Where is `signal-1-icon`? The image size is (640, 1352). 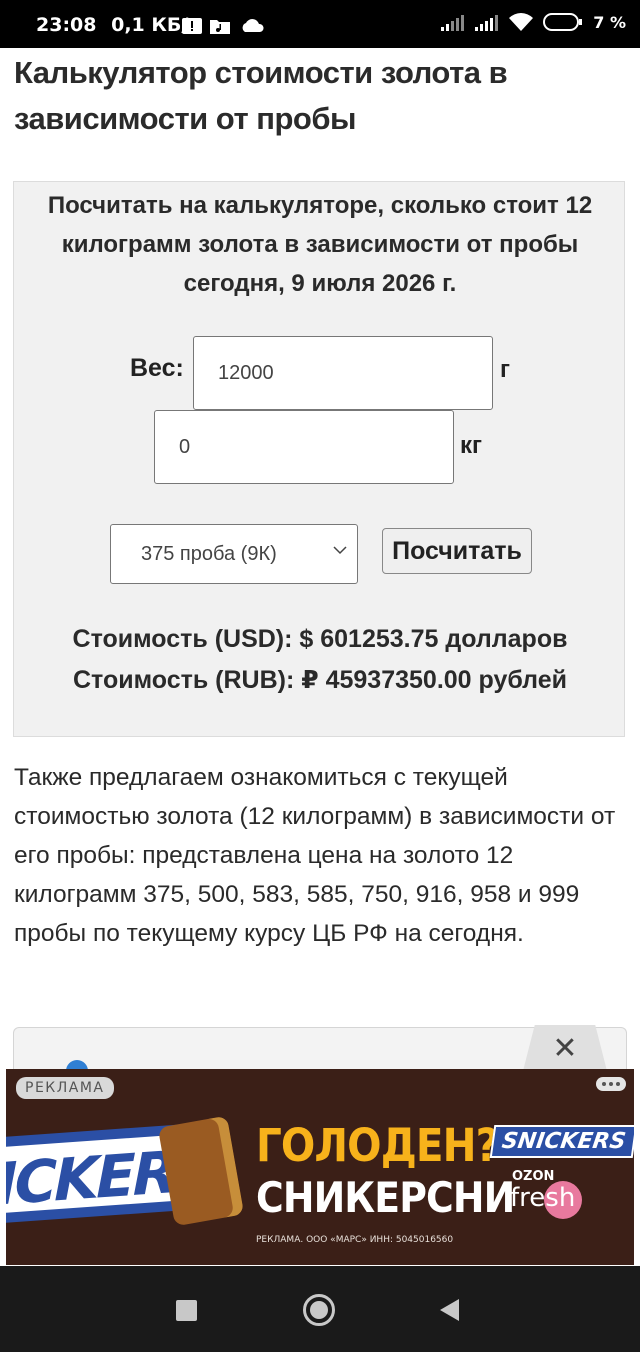 signal-1-icon is located at coordinates (453, 23).